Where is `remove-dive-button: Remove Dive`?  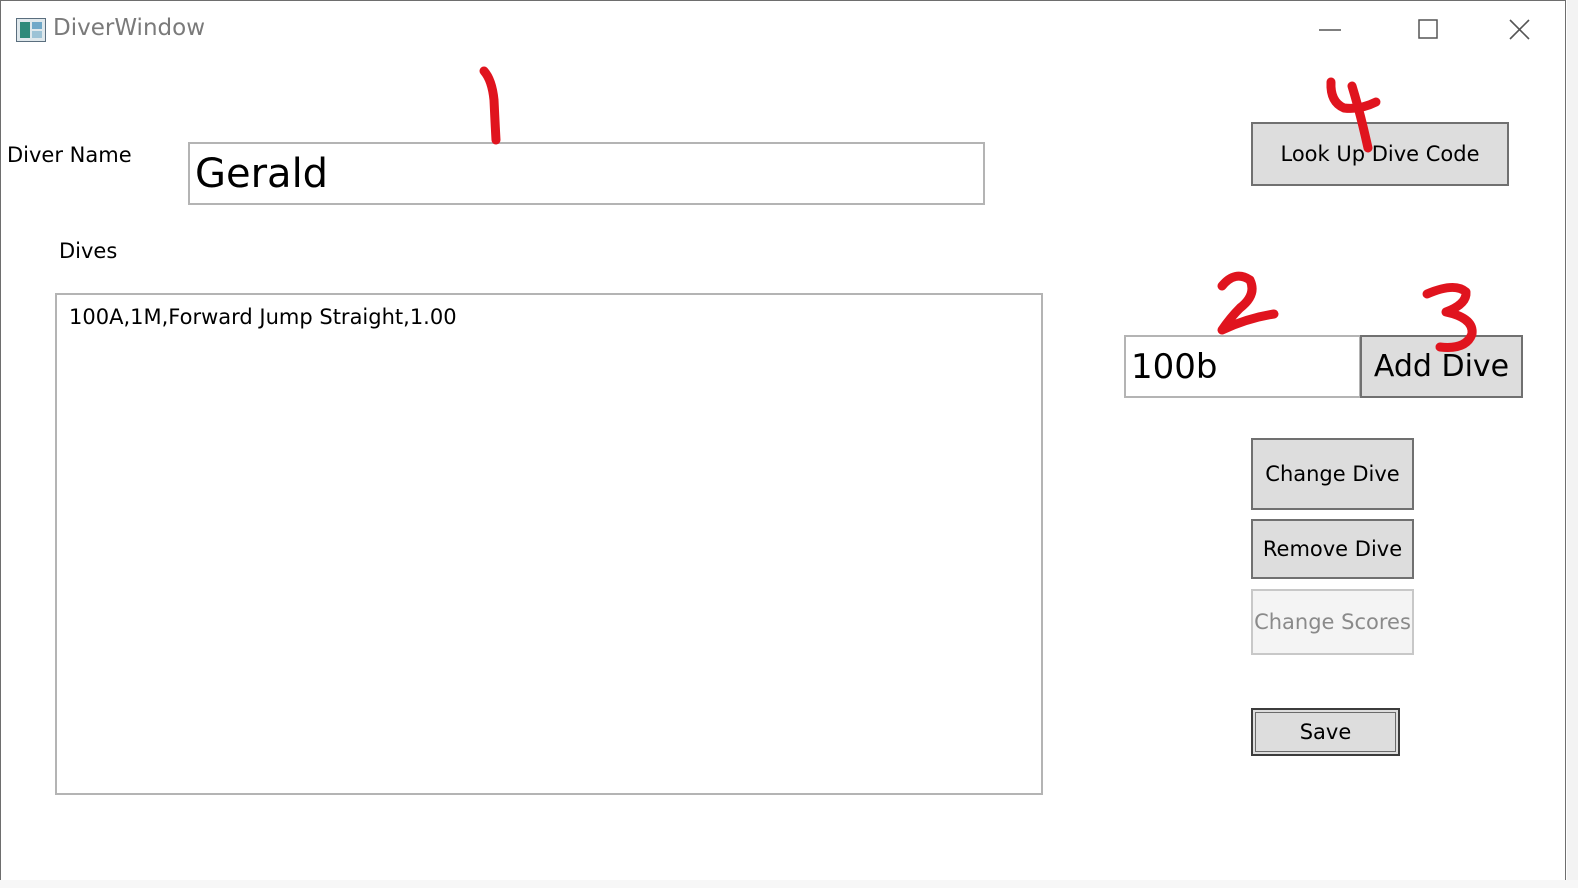 remove-dive-button: Remove Dive is located at coordinates (1332, 549).